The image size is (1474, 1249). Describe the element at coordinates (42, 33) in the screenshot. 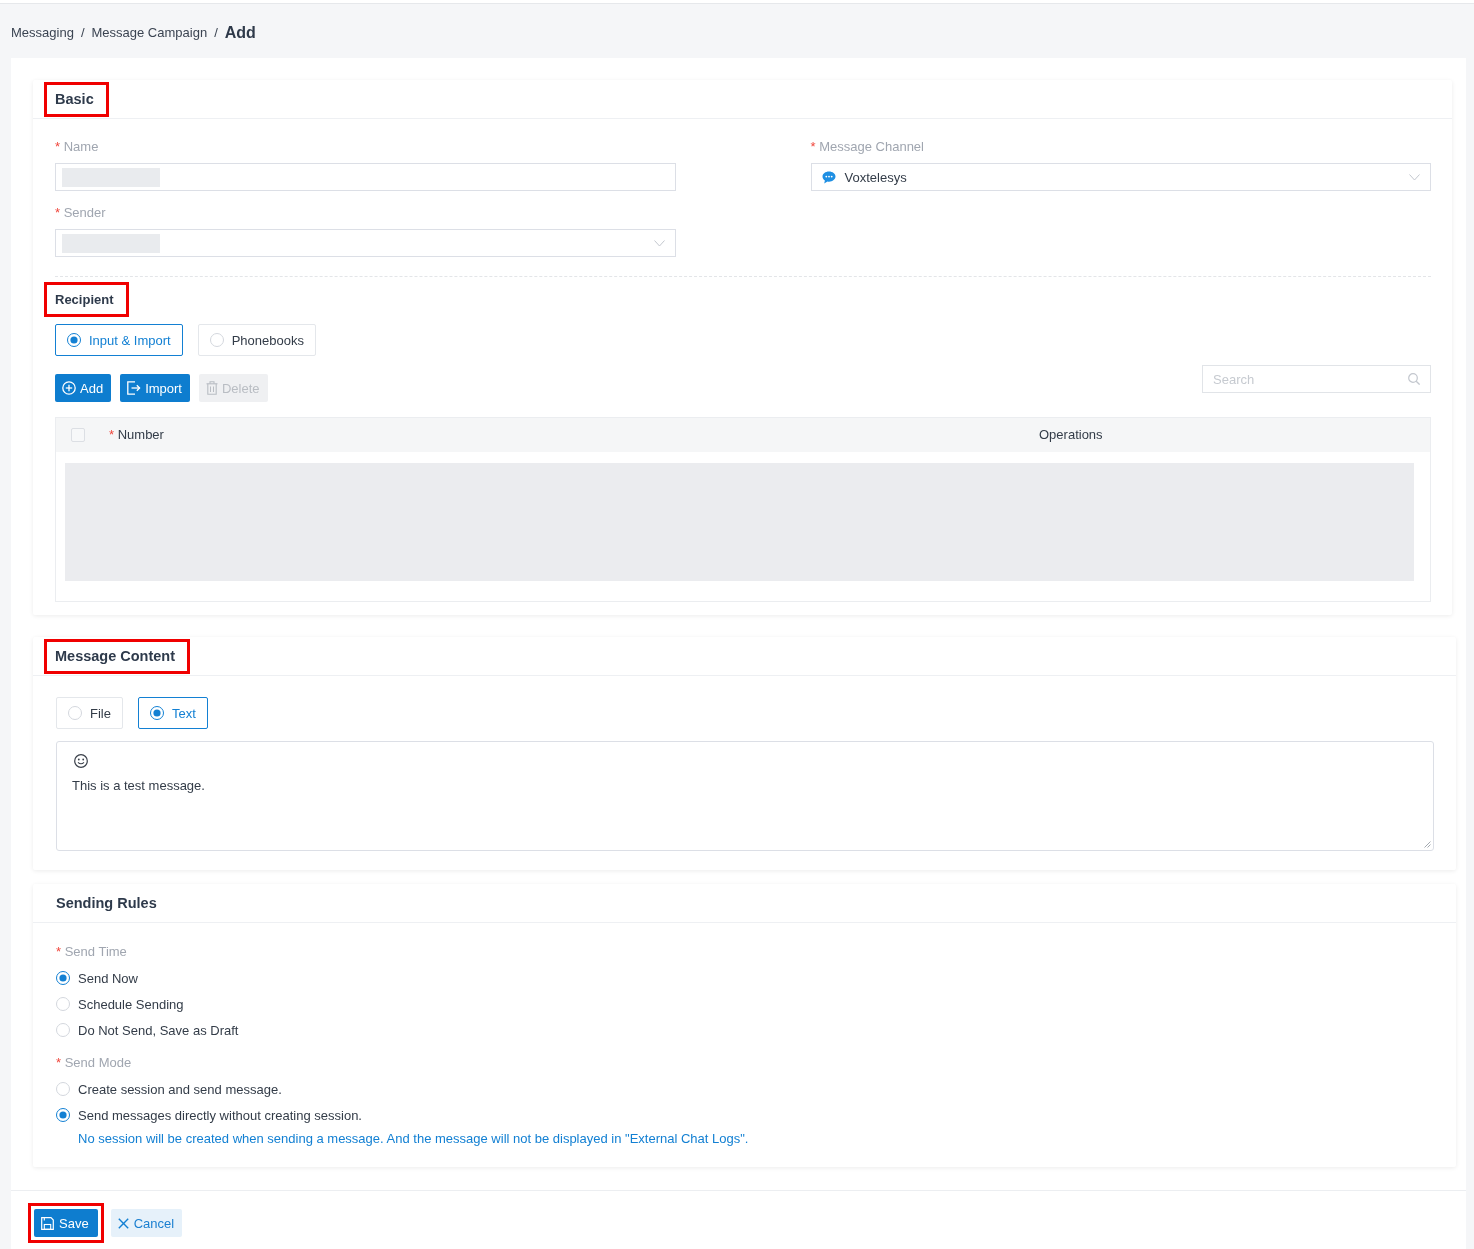

I see `breadcrumb-link: Messaging` at that location.